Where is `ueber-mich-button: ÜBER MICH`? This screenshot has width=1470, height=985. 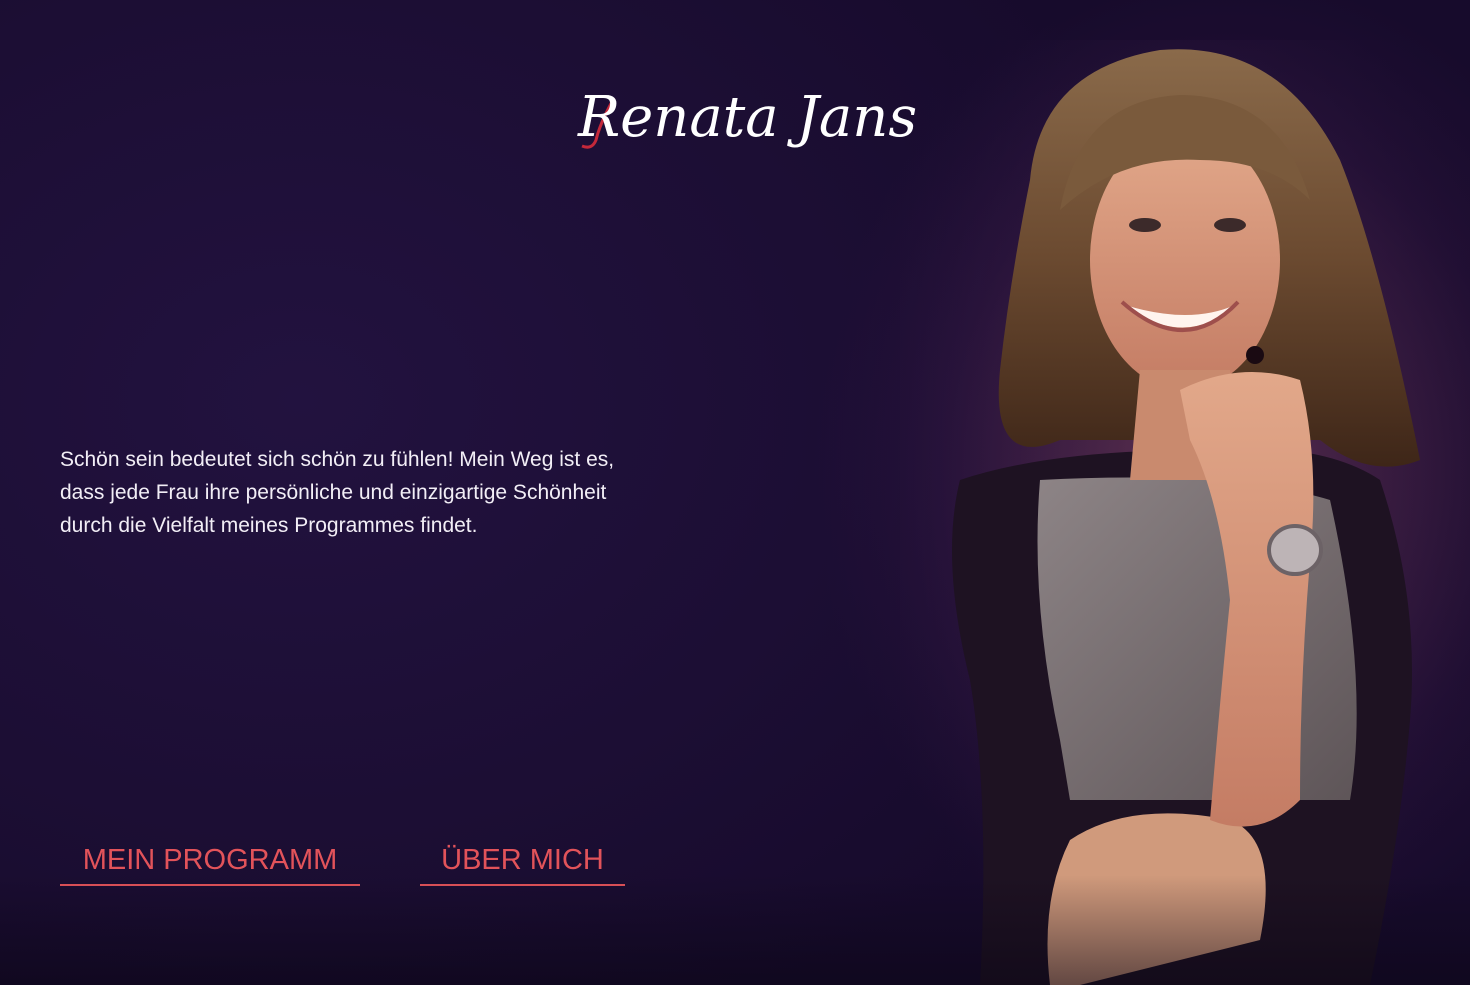 ueber-mich-button: ÜBER MICH is located at coordinates (522, 862).